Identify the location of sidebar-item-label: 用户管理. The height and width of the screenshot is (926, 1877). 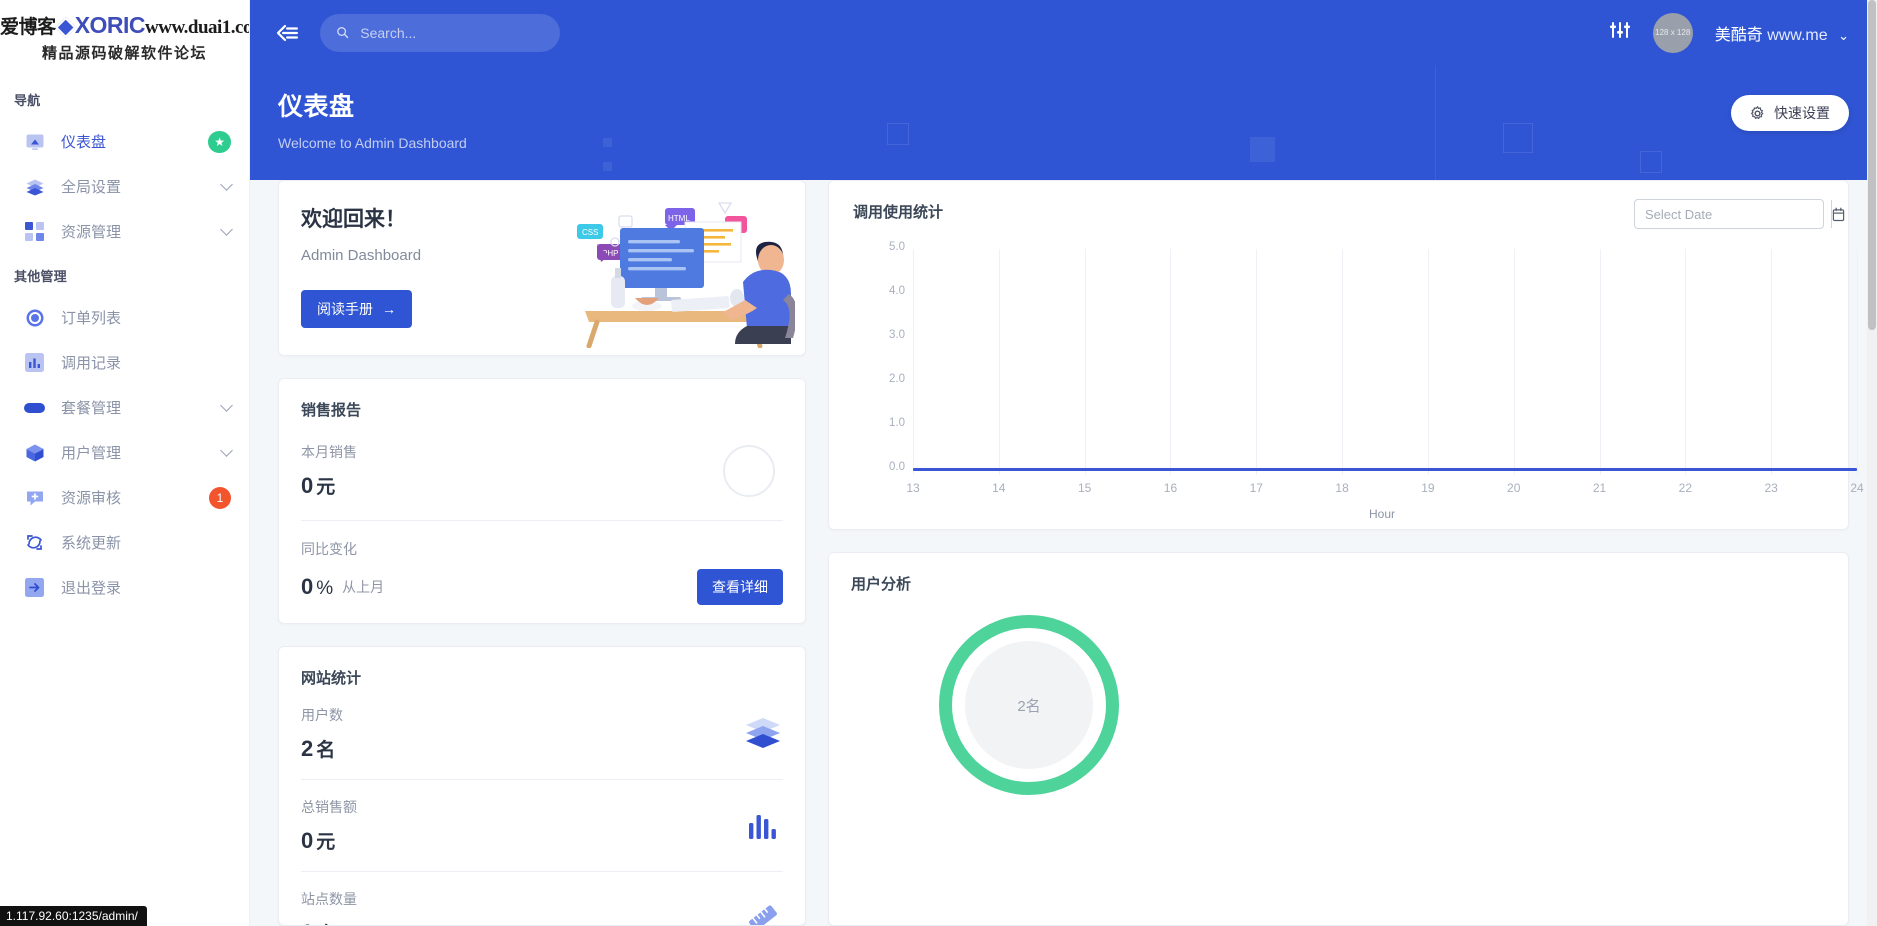
(91, 453).